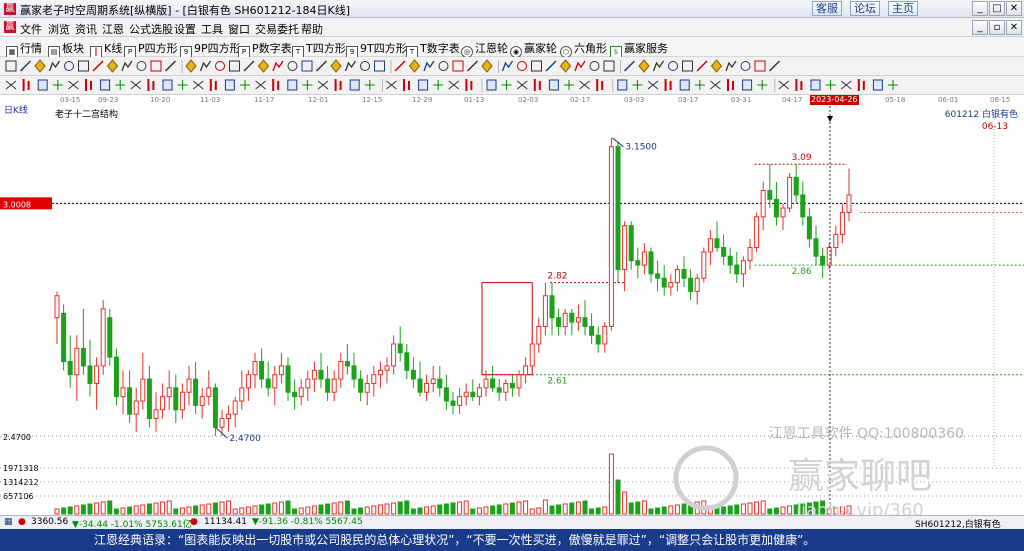  What do you see at coordinates (537, 85) in the screenshot?
I see `analysis-tool-34-icon` at bounding box center [537, 85].